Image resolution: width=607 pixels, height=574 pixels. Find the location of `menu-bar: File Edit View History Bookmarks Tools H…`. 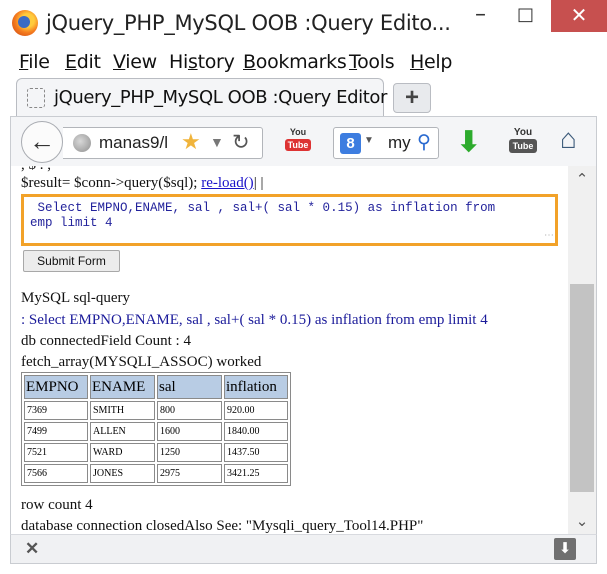

menu-bar: File Edit View History Bookmarks Tools H… is located at coordinates (303, 61).